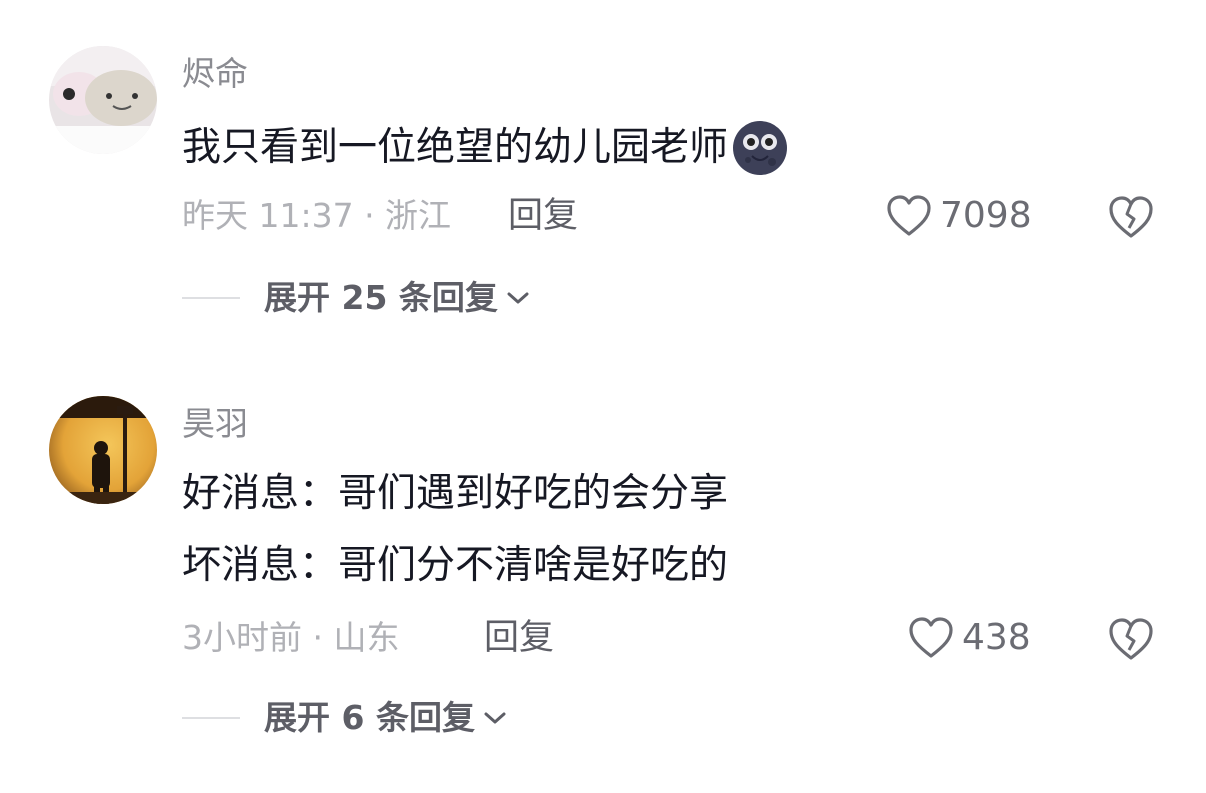 The height and width of the screenshot is (793, 1206). I want to click on expand-replies-button: 展开 6 条回复, so click(344, 718).